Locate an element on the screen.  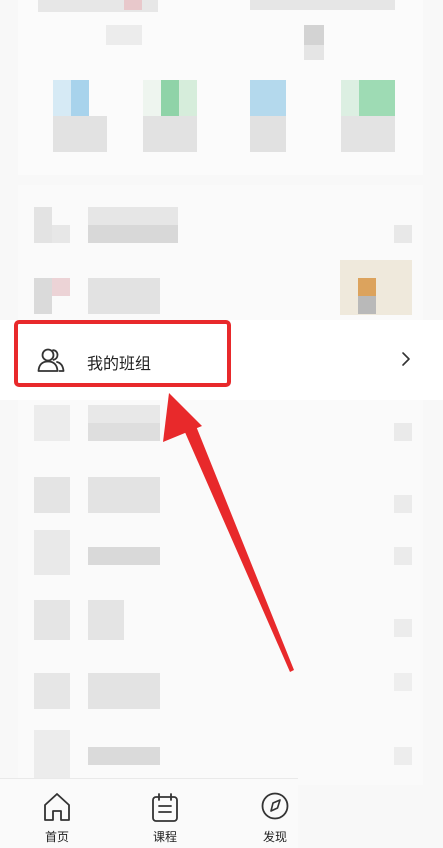
tab-discover-label: 发现 is located at coordinates (274, 837).